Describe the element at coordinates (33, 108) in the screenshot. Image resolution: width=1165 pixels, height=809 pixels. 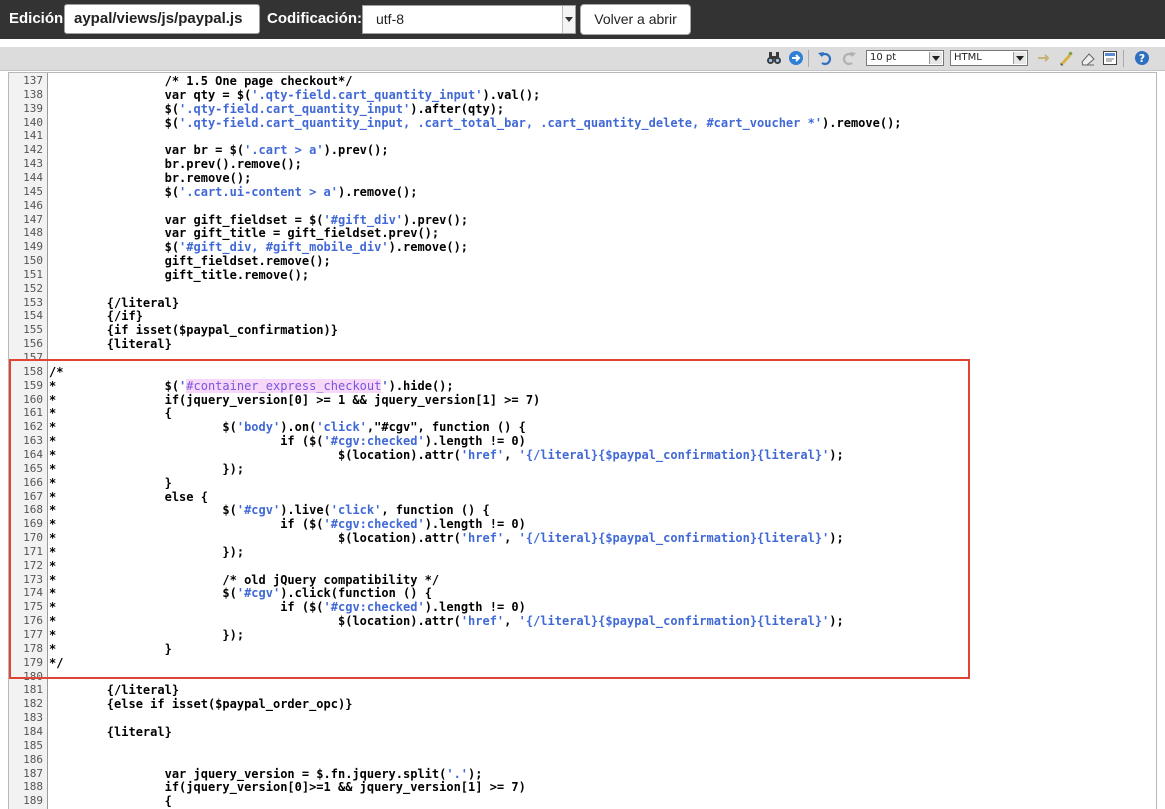
I see `line-number: 139` at that location.